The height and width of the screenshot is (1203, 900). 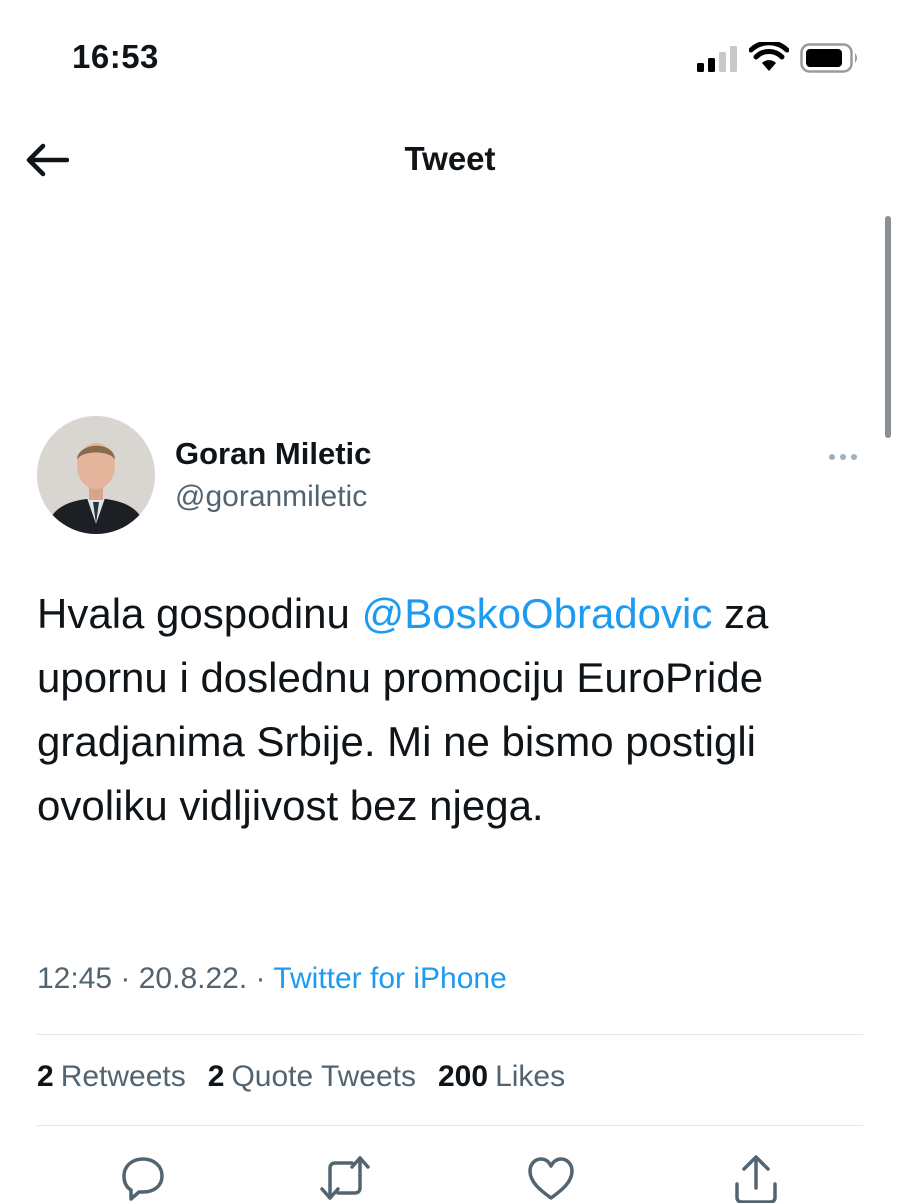 What do you see at coordinates (323, 1076) in the screenshot?
I see `quote-tweets-label: Quote Tweets` at bounding box center [323, 1076].